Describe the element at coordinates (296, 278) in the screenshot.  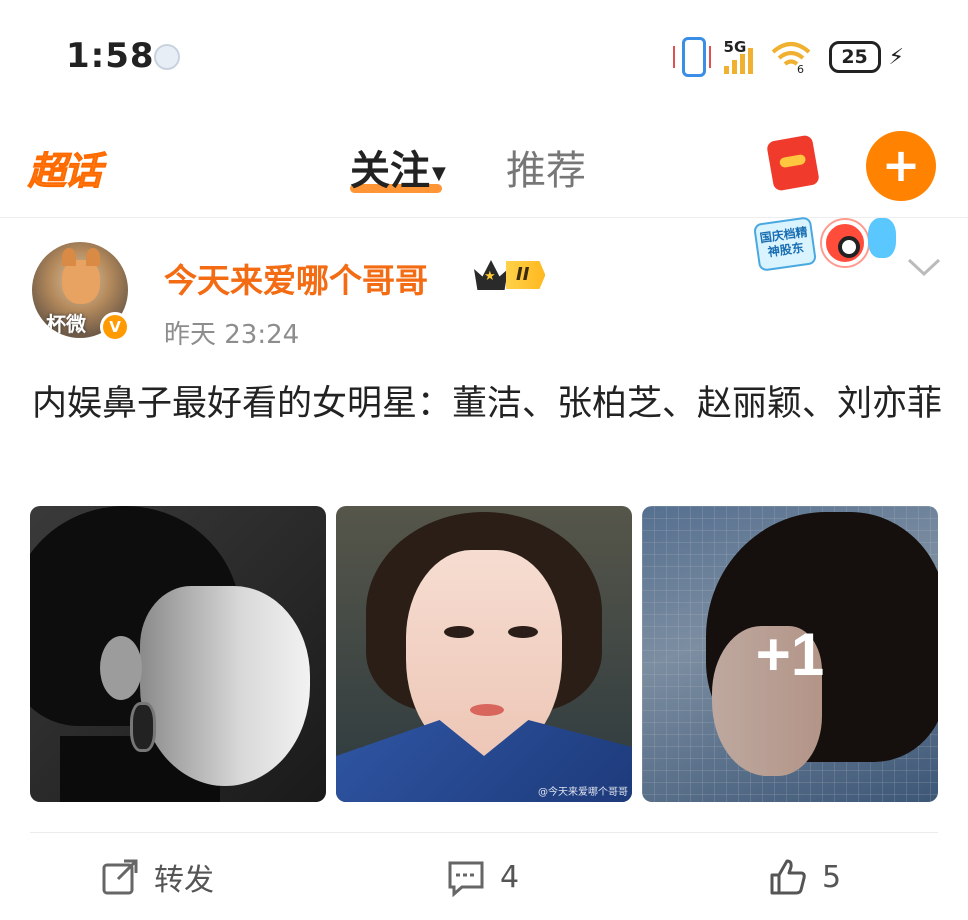
I see `username: 今天来爱哪个哥哥` at that location.